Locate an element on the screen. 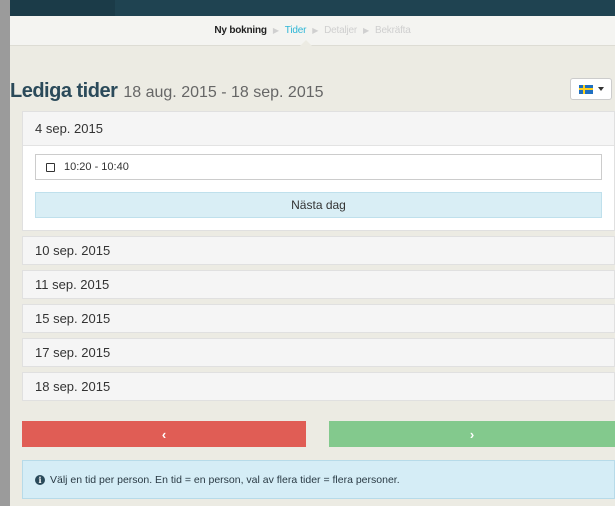 This screenshot has height=506, width=615. active-step-pointer is located at coordinates (306, 43).